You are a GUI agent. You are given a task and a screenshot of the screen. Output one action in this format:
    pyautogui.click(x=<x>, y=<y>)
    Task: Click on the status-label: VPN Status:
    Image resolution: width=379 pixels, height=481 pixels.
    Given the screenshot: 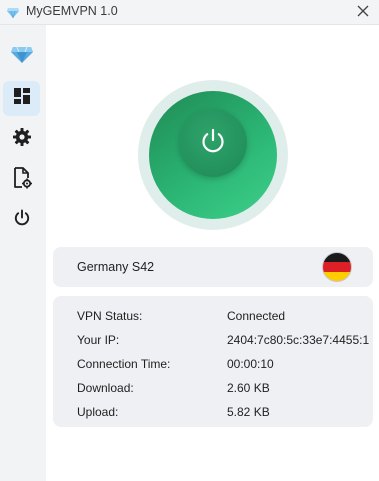 What is the action you would take?
    pyautogui.click(x=110, y=316)
    